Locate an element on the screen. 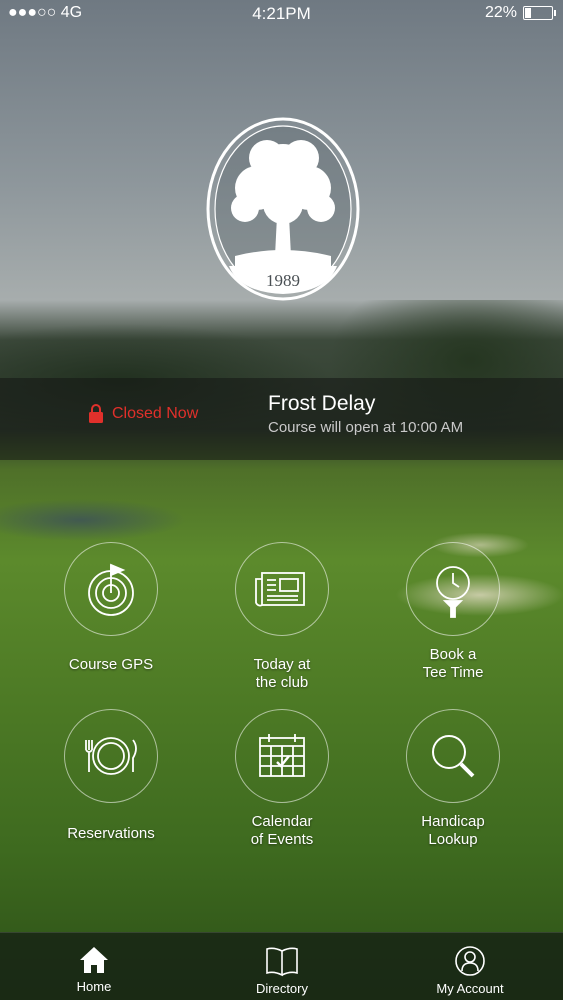  reservations-button: Reservations is located at coordinates (111, 776).